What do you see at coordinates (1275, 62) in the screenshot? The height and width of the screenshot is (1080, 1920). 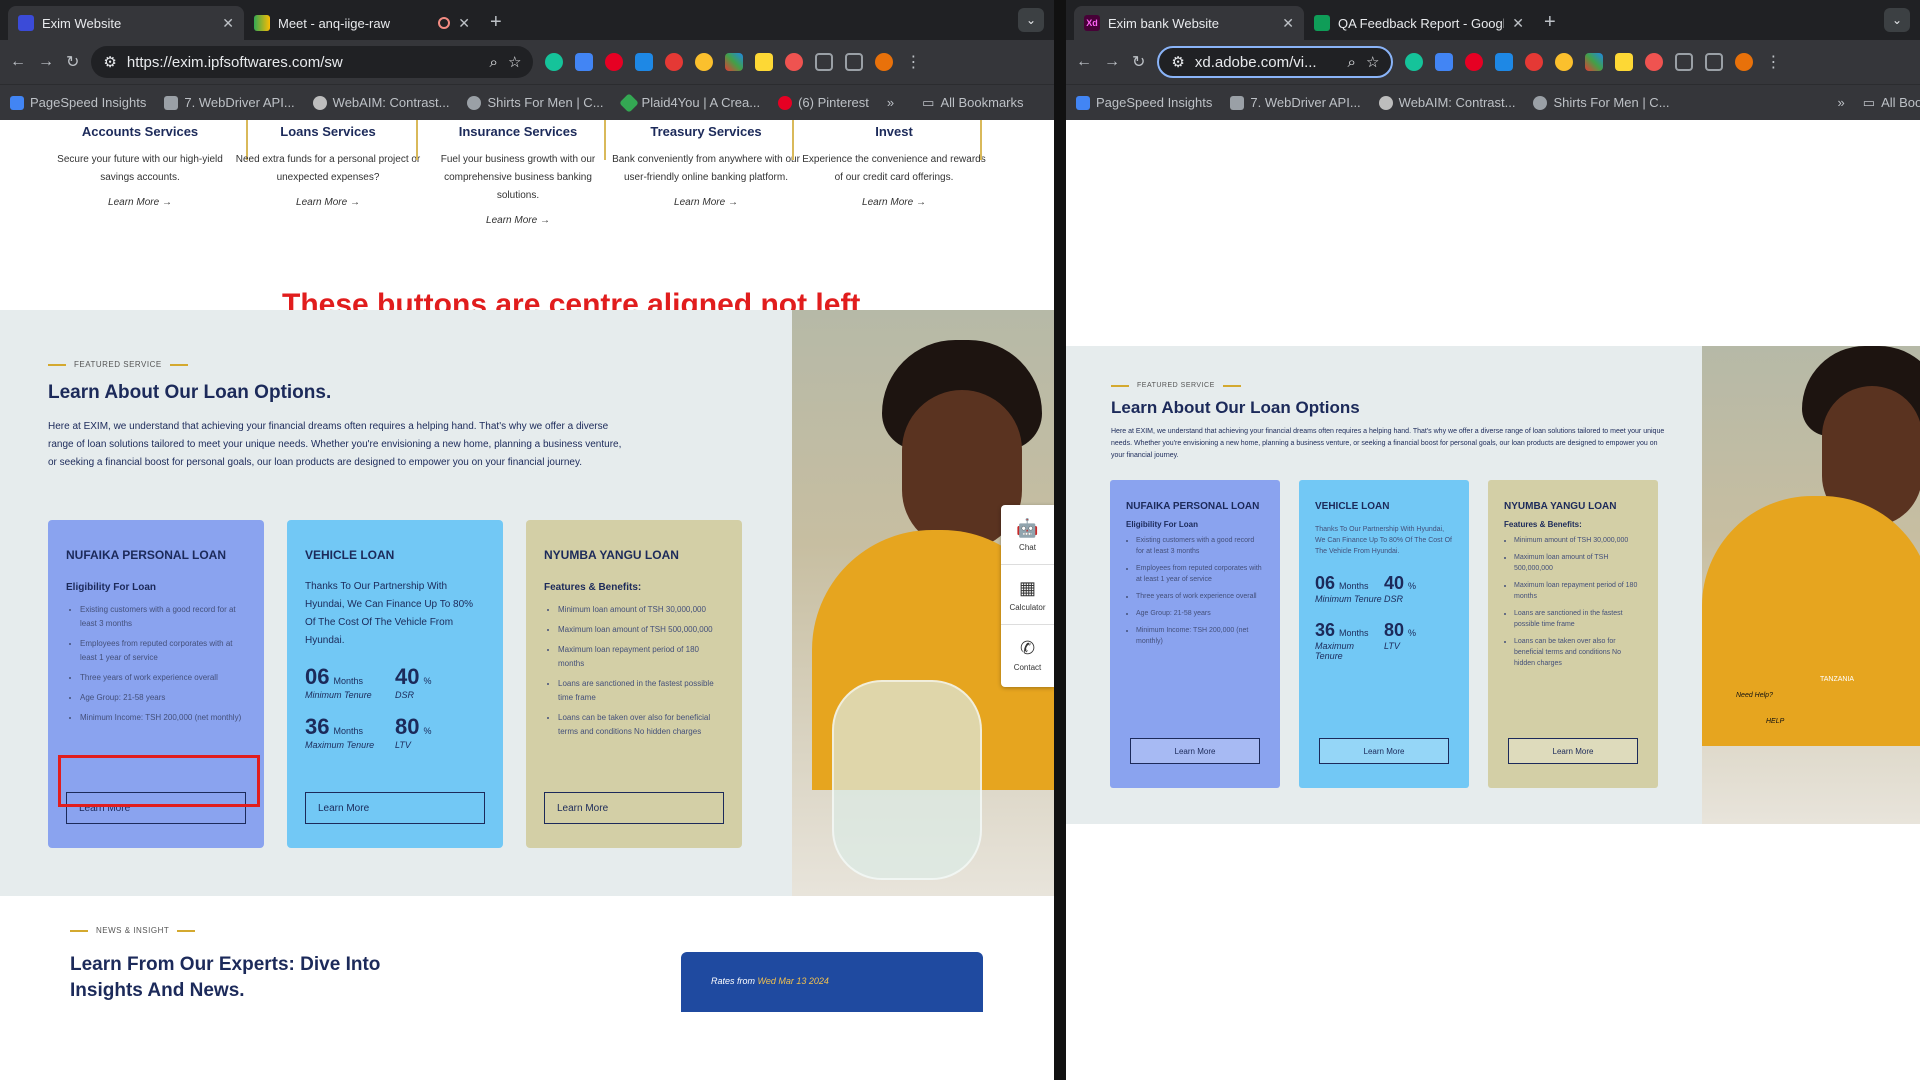 I see `address-bar: ⚙ xd.adobe.com/vi... ⌕ ☆` at bounding box center [1275, 62].